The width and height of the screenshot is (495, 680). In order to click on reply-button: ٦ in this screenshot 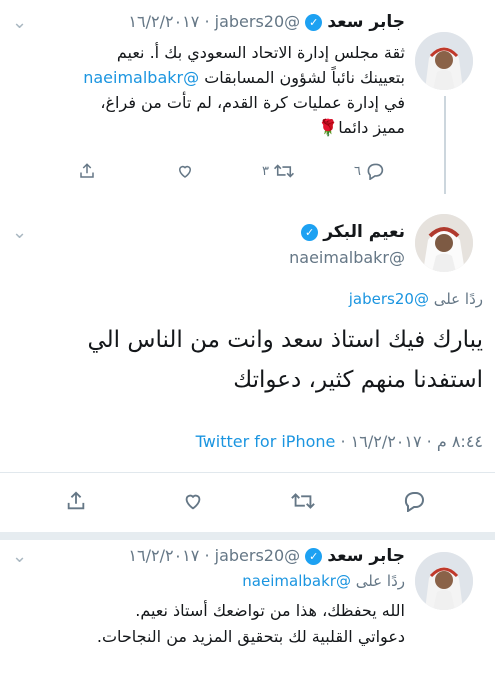, I will do `click(369, 171)`.